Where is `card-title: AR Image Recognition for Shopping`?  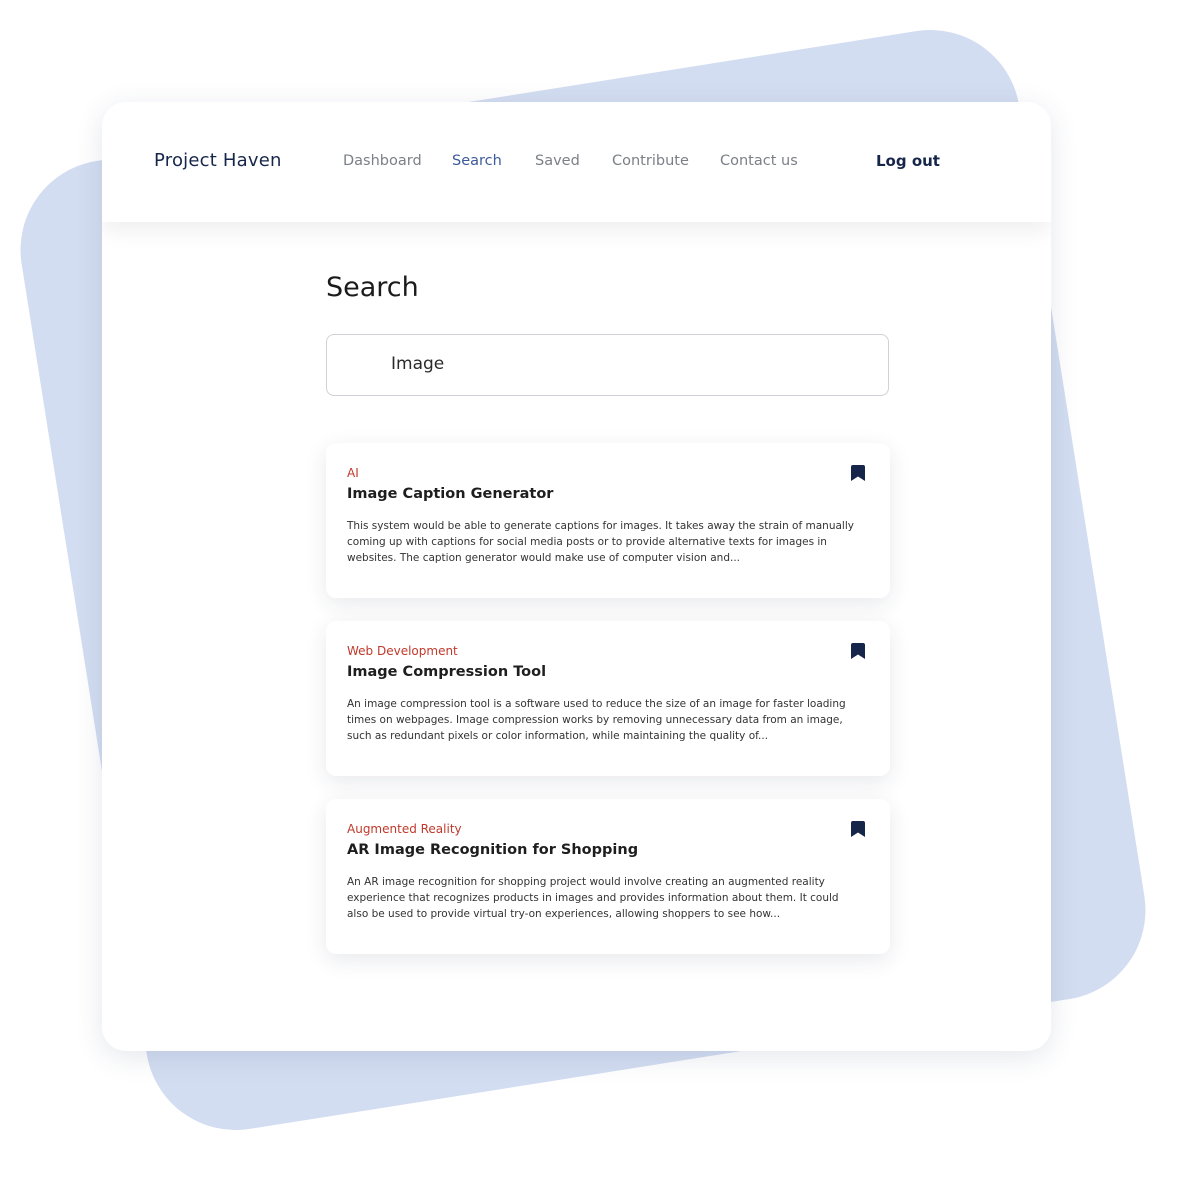
card-title: AR Image Recognition for Shopping is located at coordinates (492, 850).